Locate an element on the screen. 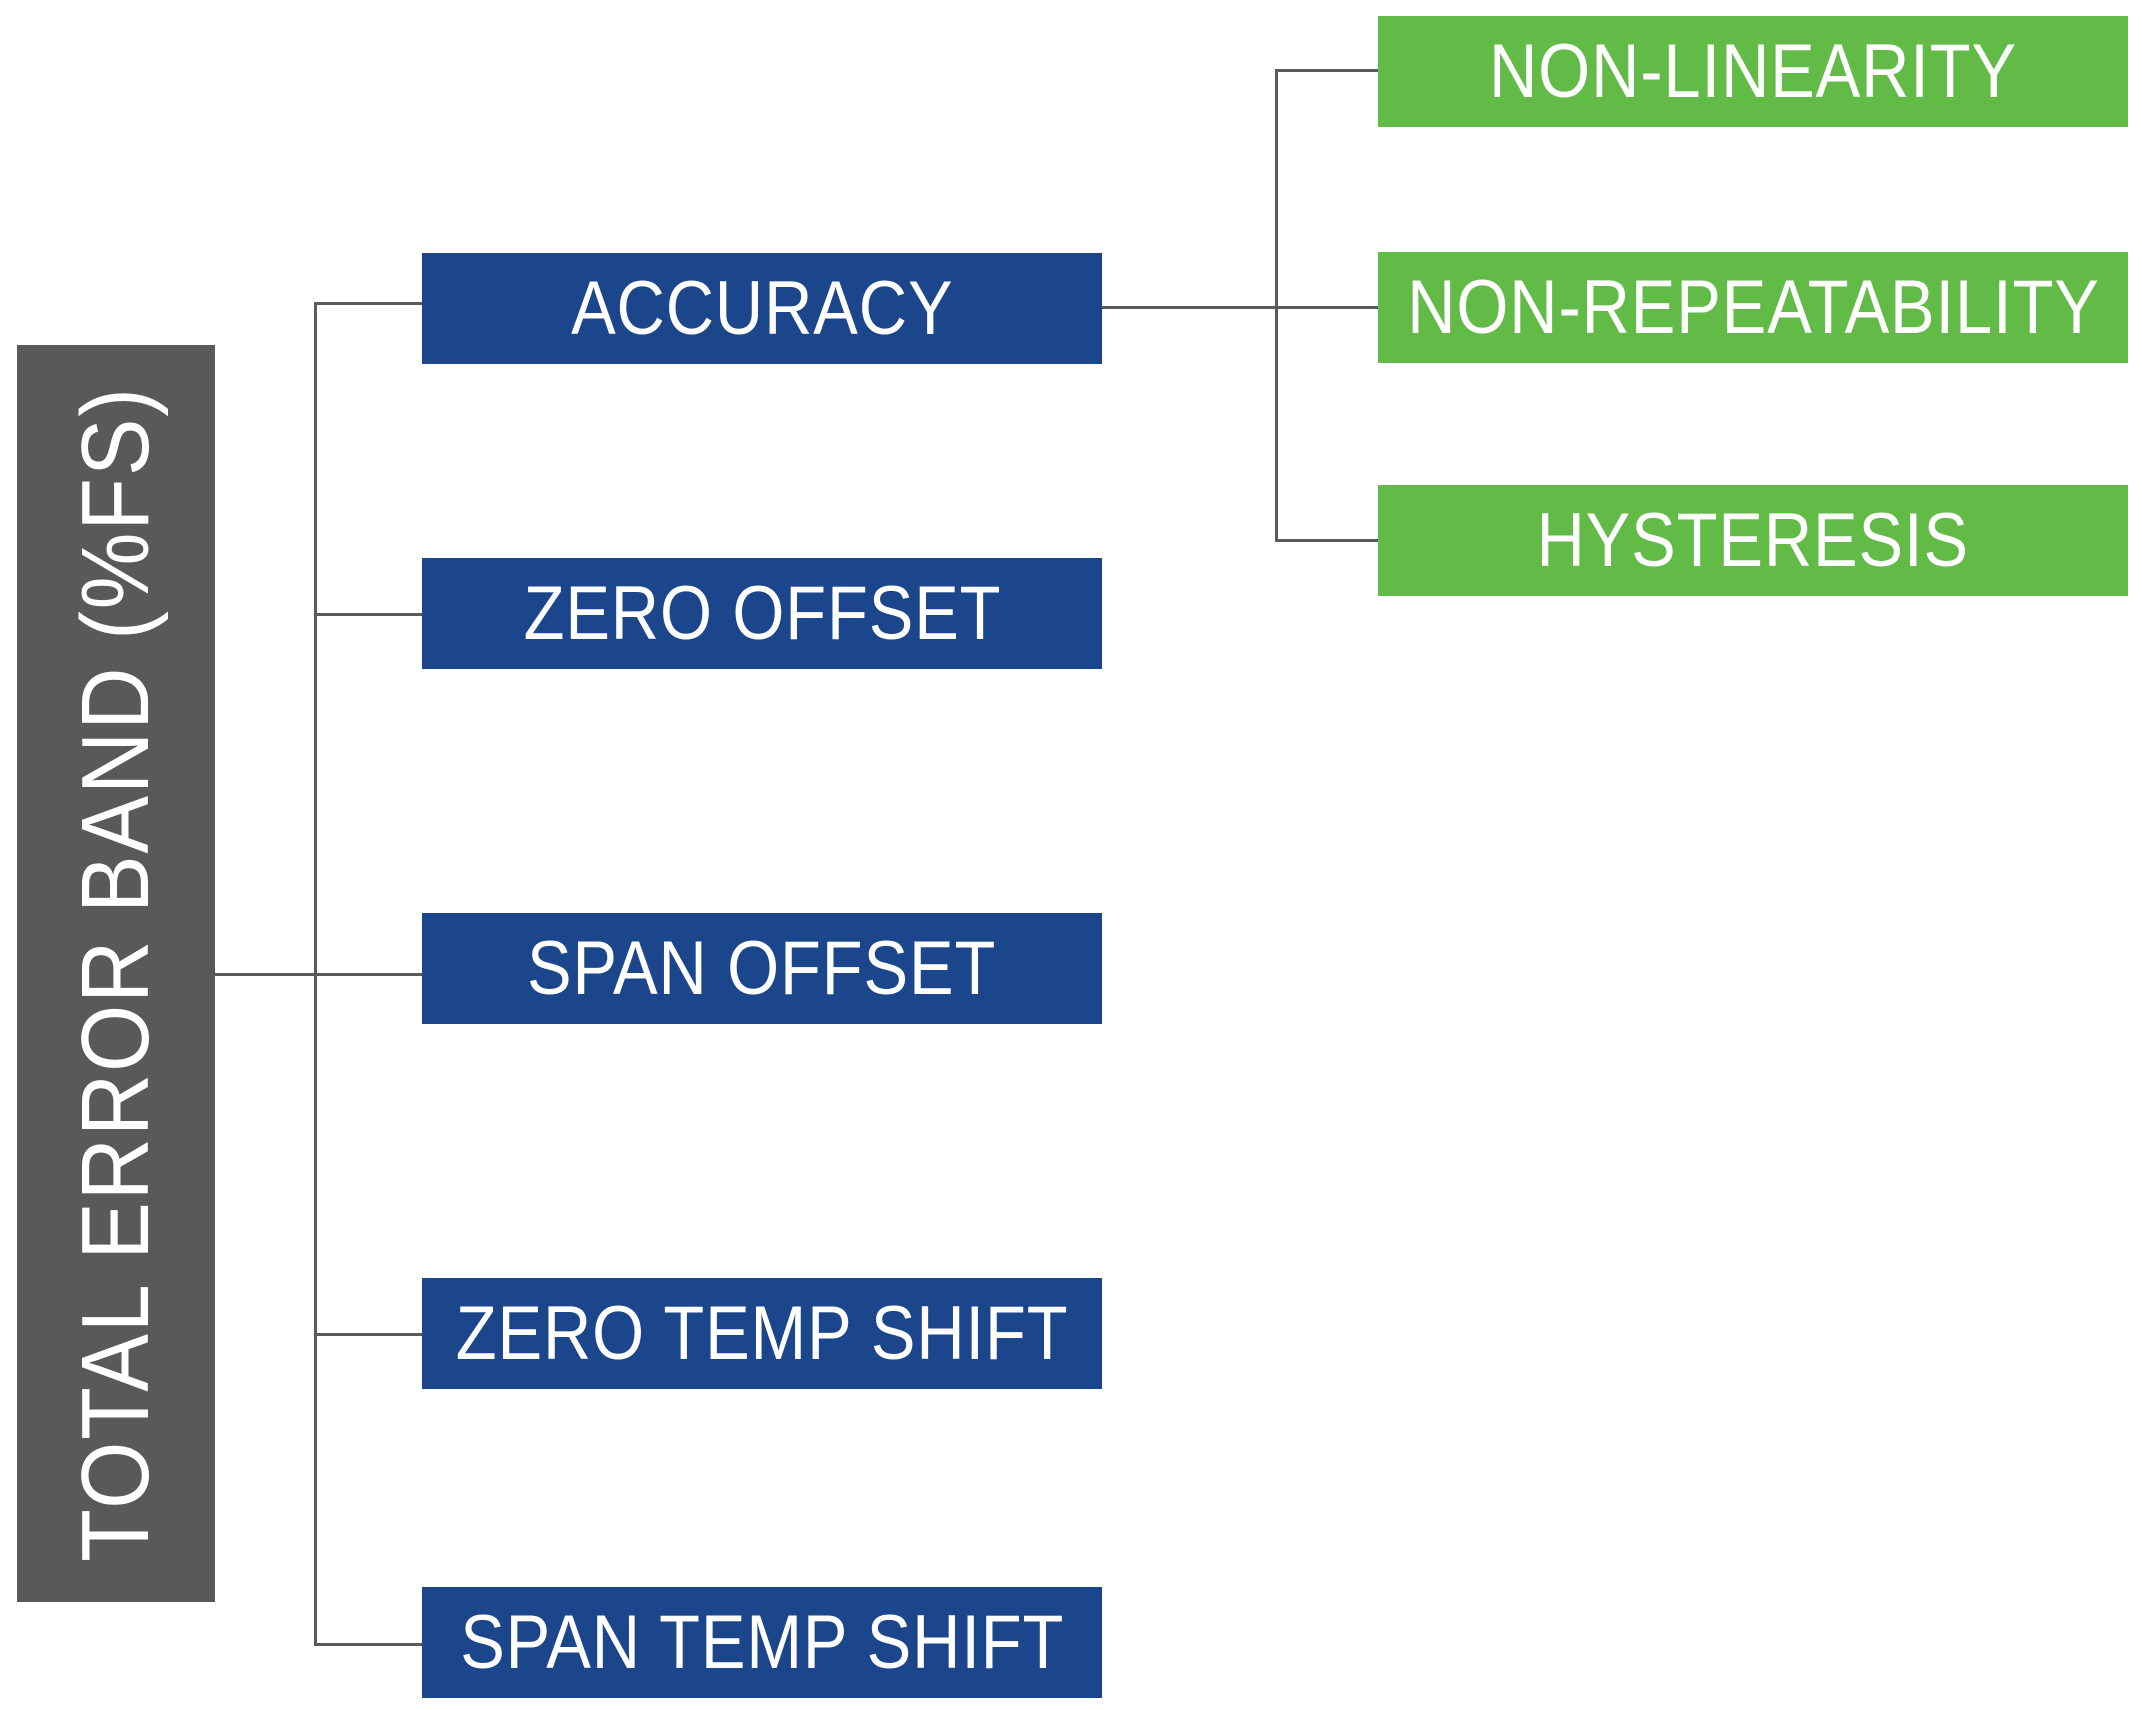 This screenshot has width=2142, height=1710. node-span-offset-label: SPAN OFFSET is located at coordinates (762, 968).